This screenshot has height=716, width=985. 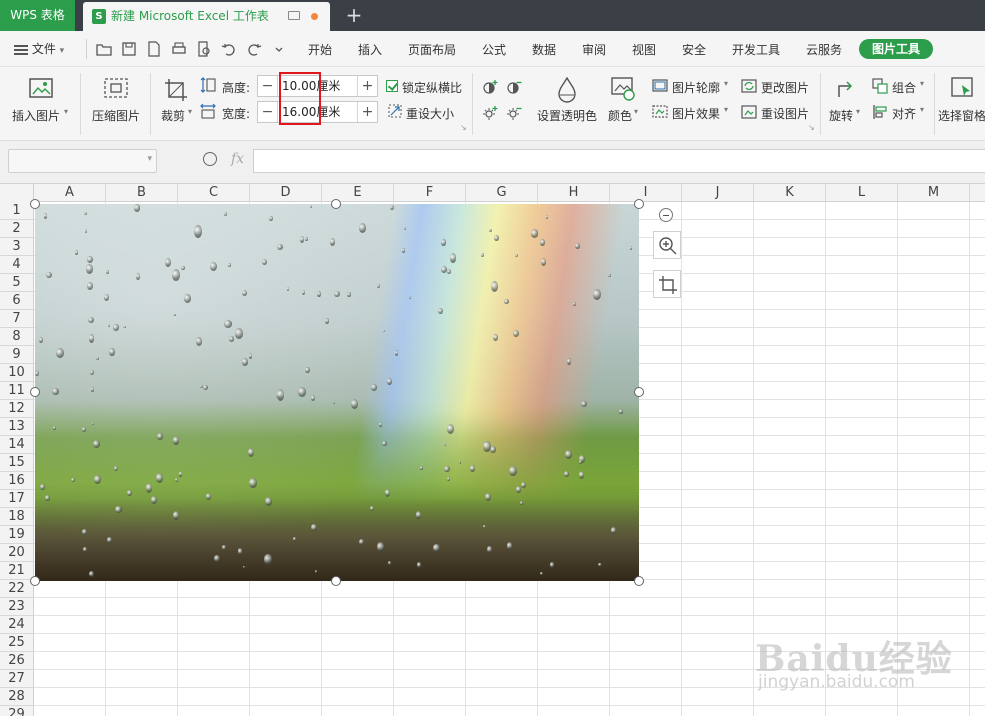 What do you see at coordinates (639, 204) in the screenshot?
I see `resize-handle-top-right` at bounding box center [639, 204].